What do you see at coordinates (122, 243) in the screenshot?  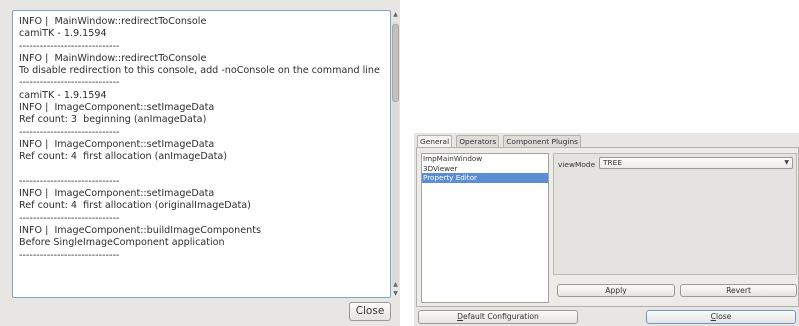 I see `log-line: Before SingleImageComponent application` at bounding box center [122, 243].